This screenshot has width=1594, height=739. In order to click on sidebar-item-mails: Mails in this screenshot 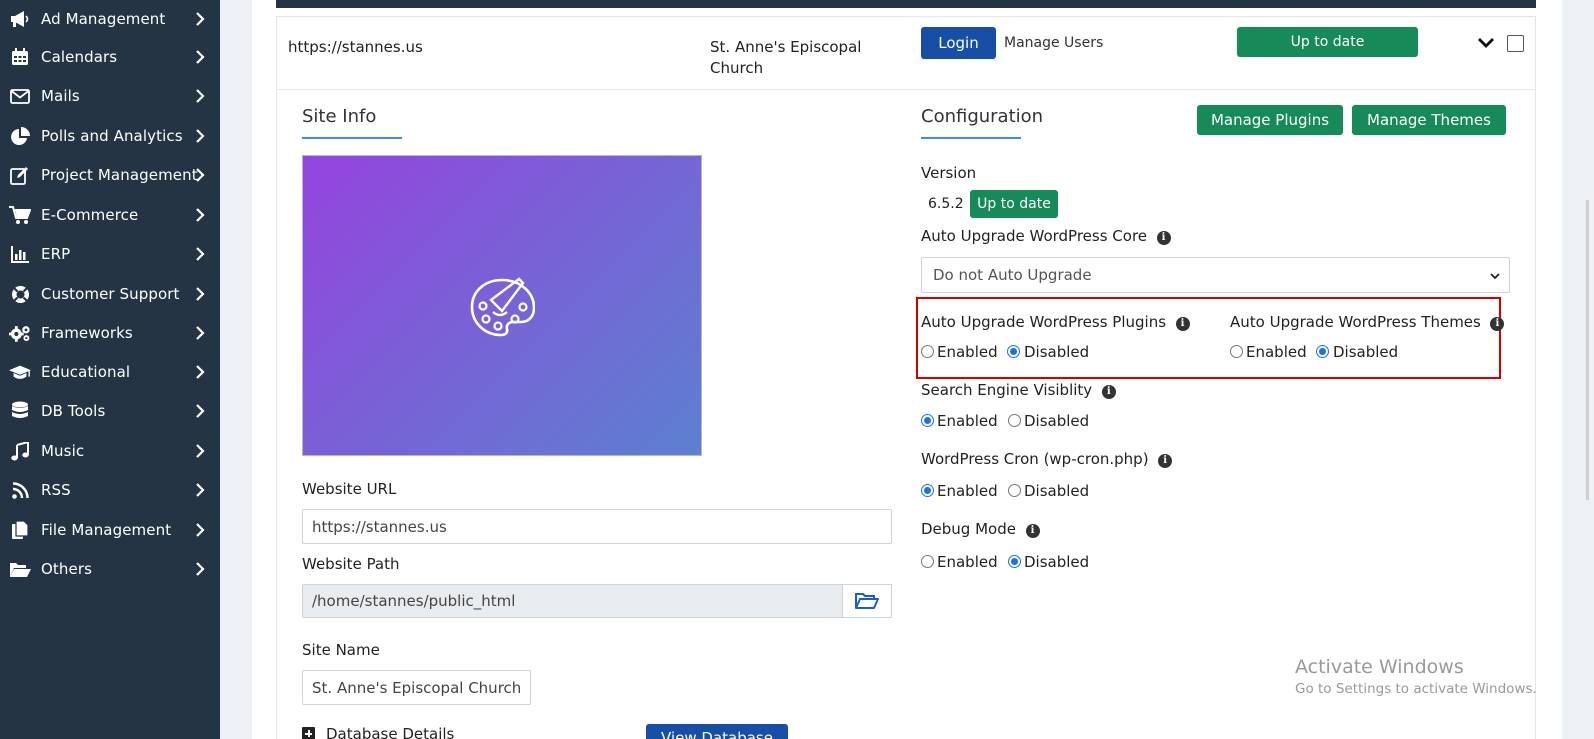, I will do `click(110, 96)`.